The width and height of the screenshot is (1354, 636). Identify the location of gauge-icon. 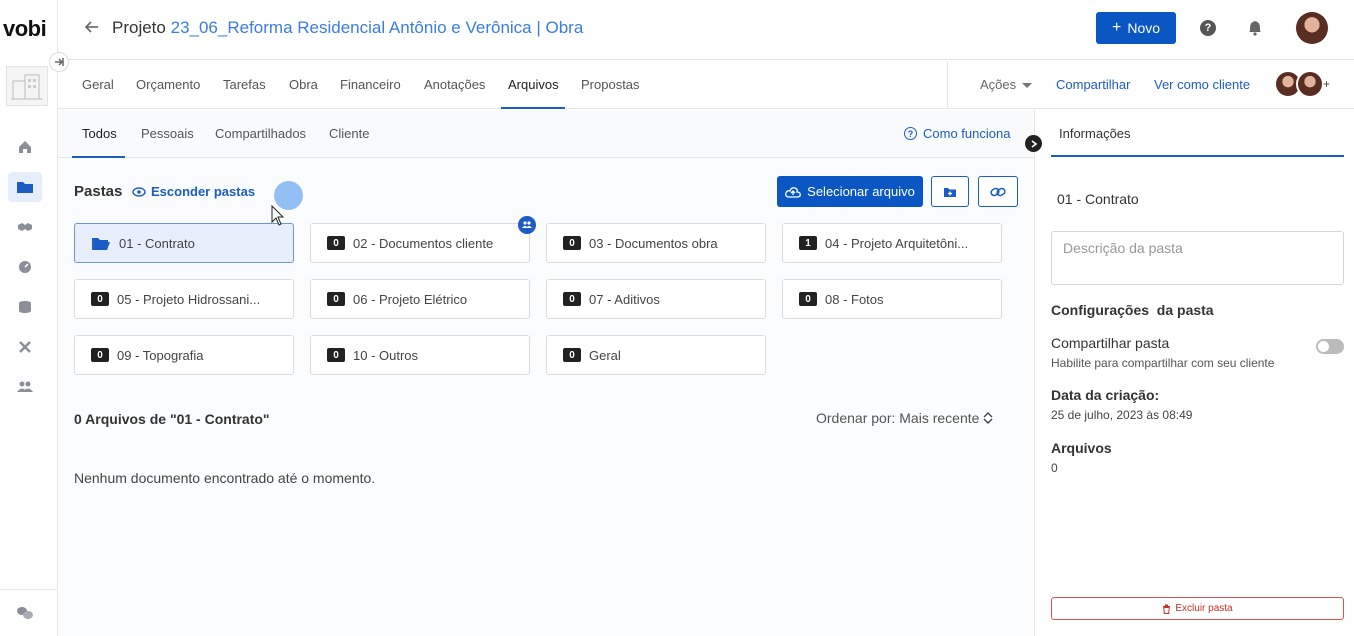
(25, 267).